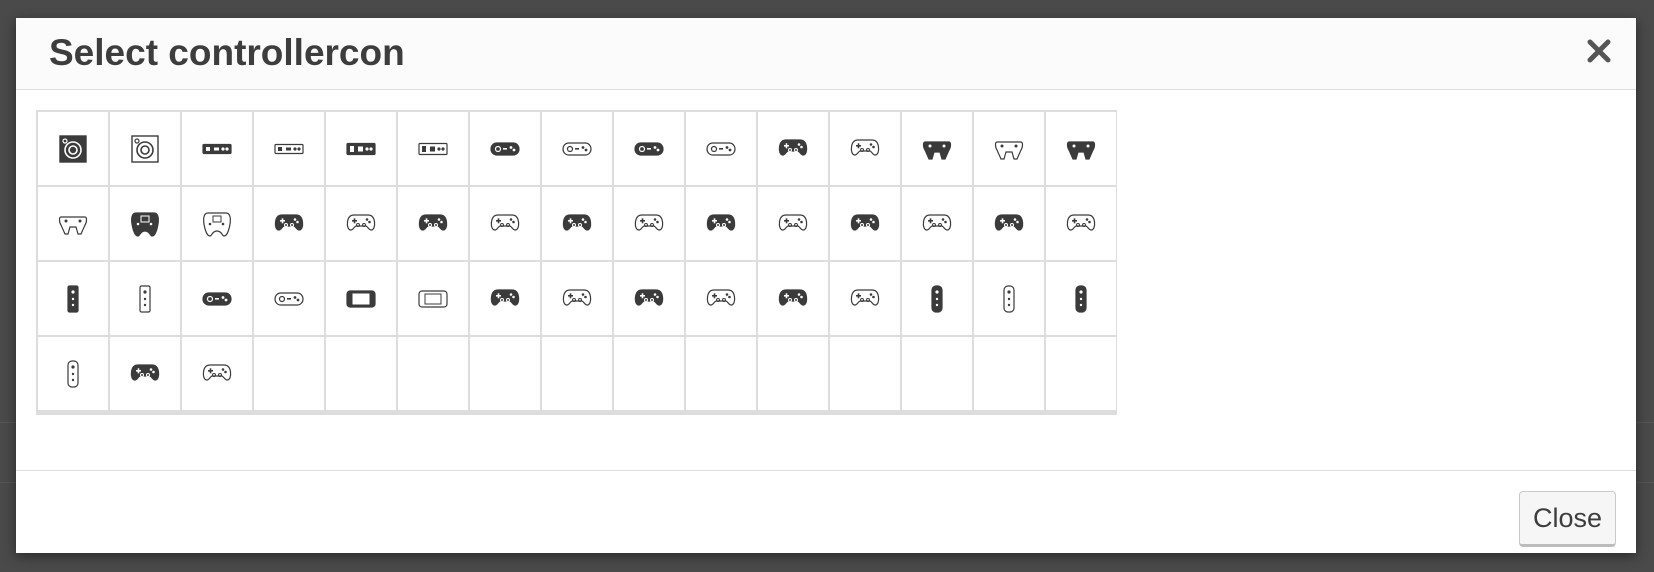  I want to click on xbox-s-filled-icon, so click(577, 224).